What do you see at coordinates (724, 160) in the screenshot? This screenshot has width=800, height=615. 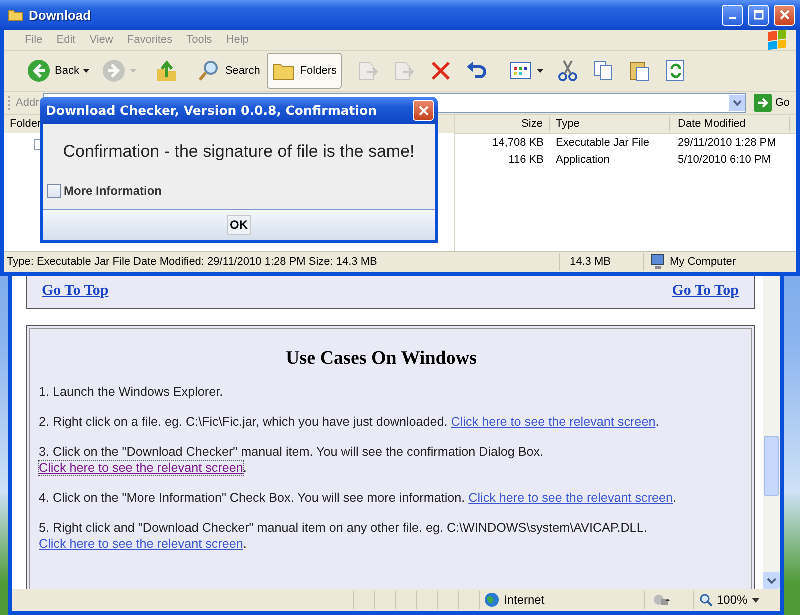 I see `file-date: 5/10/2010 6:10 PM` at bounding box center [724, 160].